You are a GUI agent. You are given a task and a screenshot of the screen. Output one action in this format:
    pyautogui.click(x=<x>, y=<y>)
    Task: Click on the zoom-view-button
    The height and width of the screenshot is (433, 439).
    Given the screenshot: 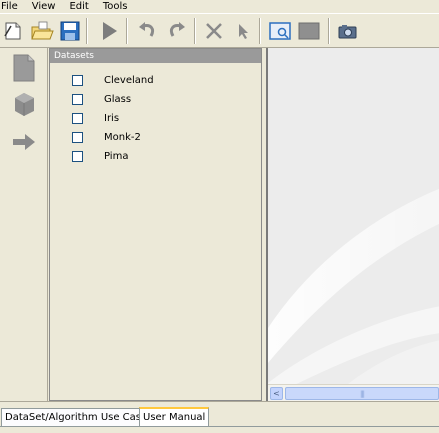 What is the action you would take?
    pyautogui.click(x=280, y=31)
    